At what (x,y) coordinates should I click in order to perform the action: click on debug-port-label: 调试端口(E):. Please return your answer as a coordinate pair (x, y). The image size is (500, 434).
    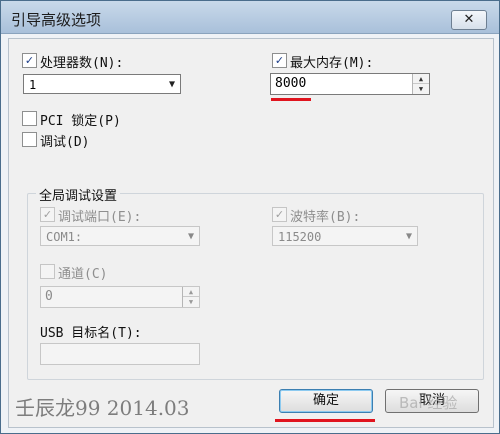
    Looking at the image, I should click on (100, 217).